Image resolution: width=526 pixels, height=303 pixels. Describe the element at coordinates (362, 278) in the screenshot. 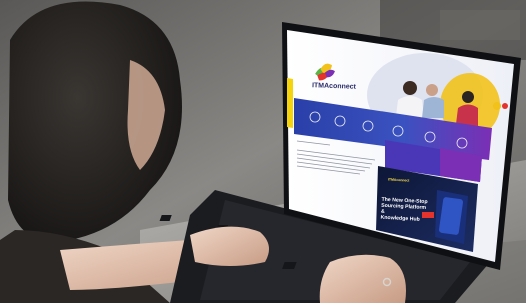

I see `hand-icon` at that location.